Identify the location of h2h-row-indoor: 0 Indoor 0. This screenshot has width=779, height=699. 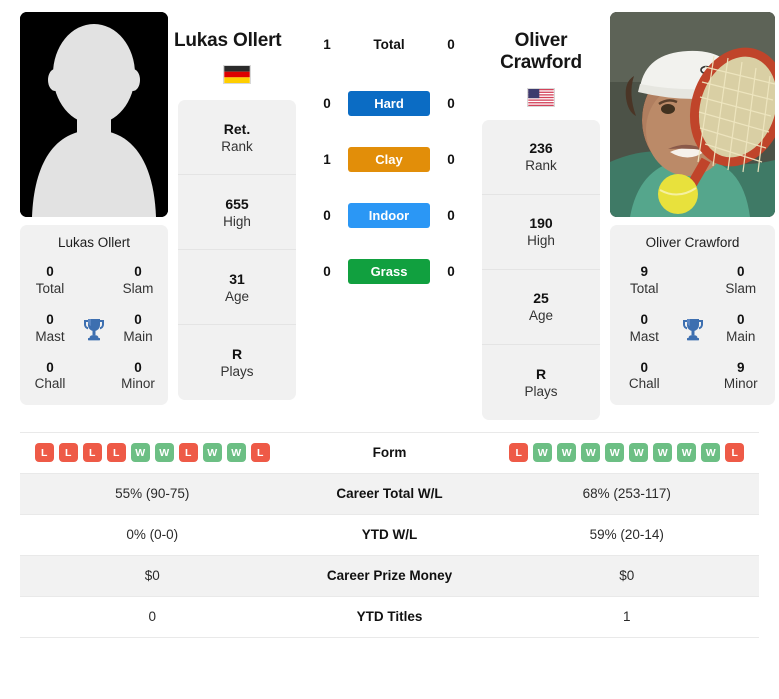
(389, 215).